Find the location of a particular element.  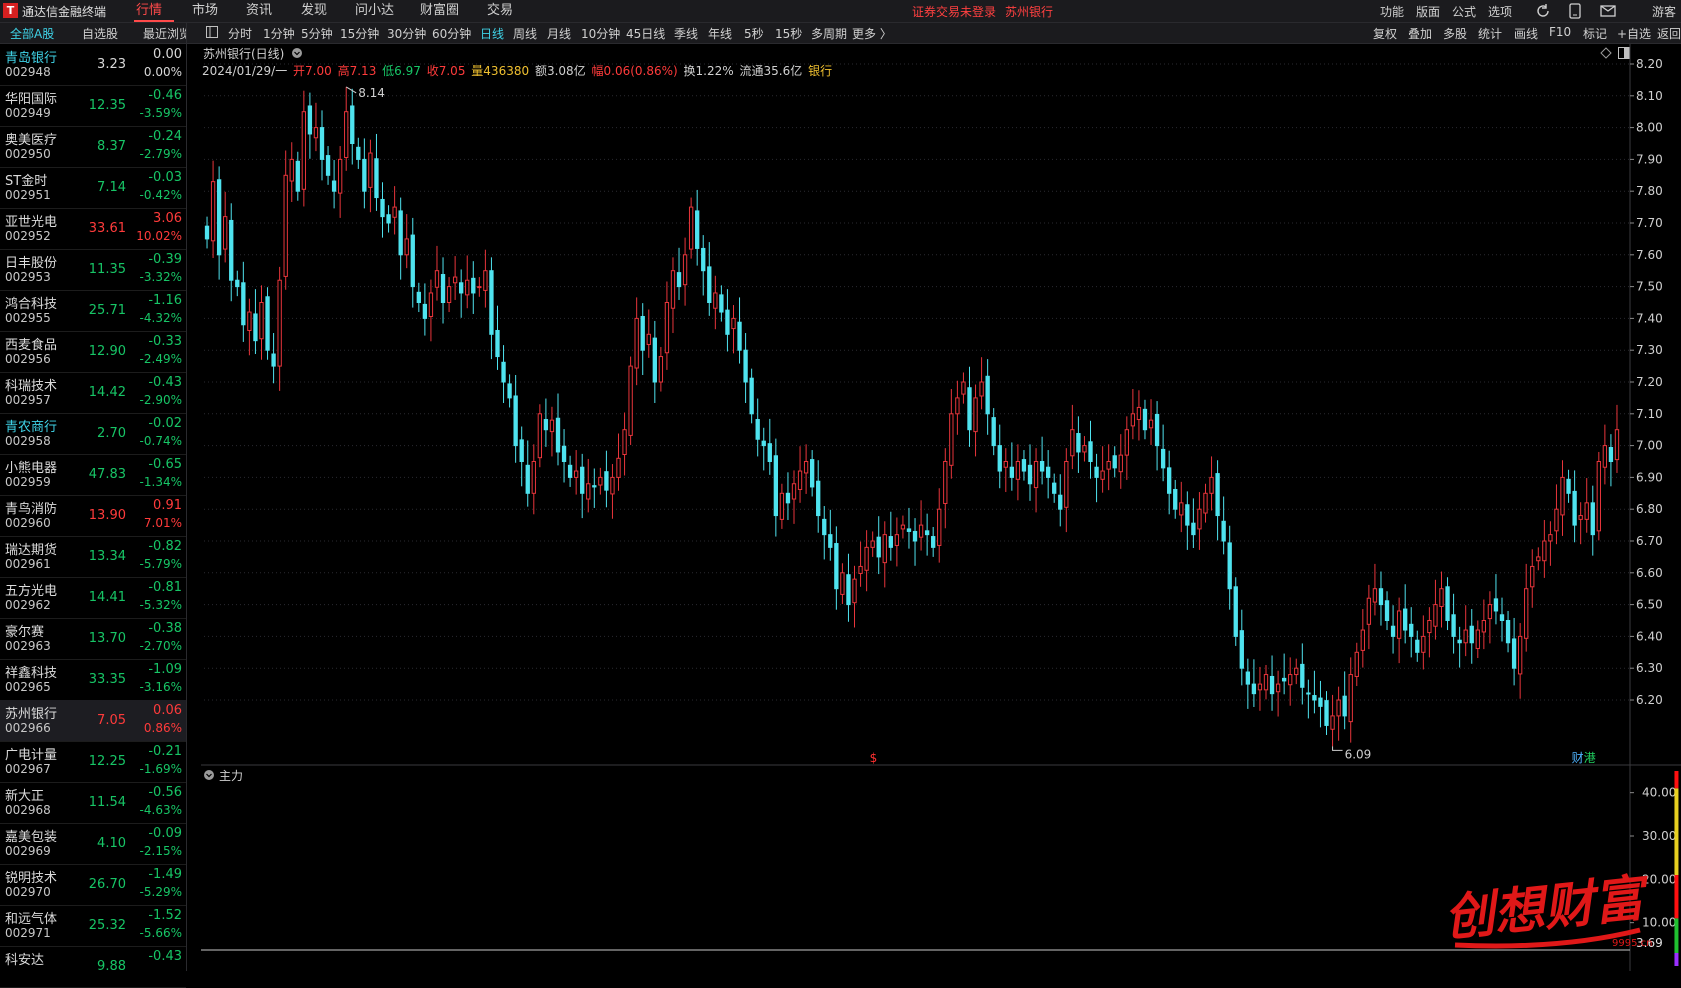

price-tick-label: 7.80 is located at coordinates (1649, 191).